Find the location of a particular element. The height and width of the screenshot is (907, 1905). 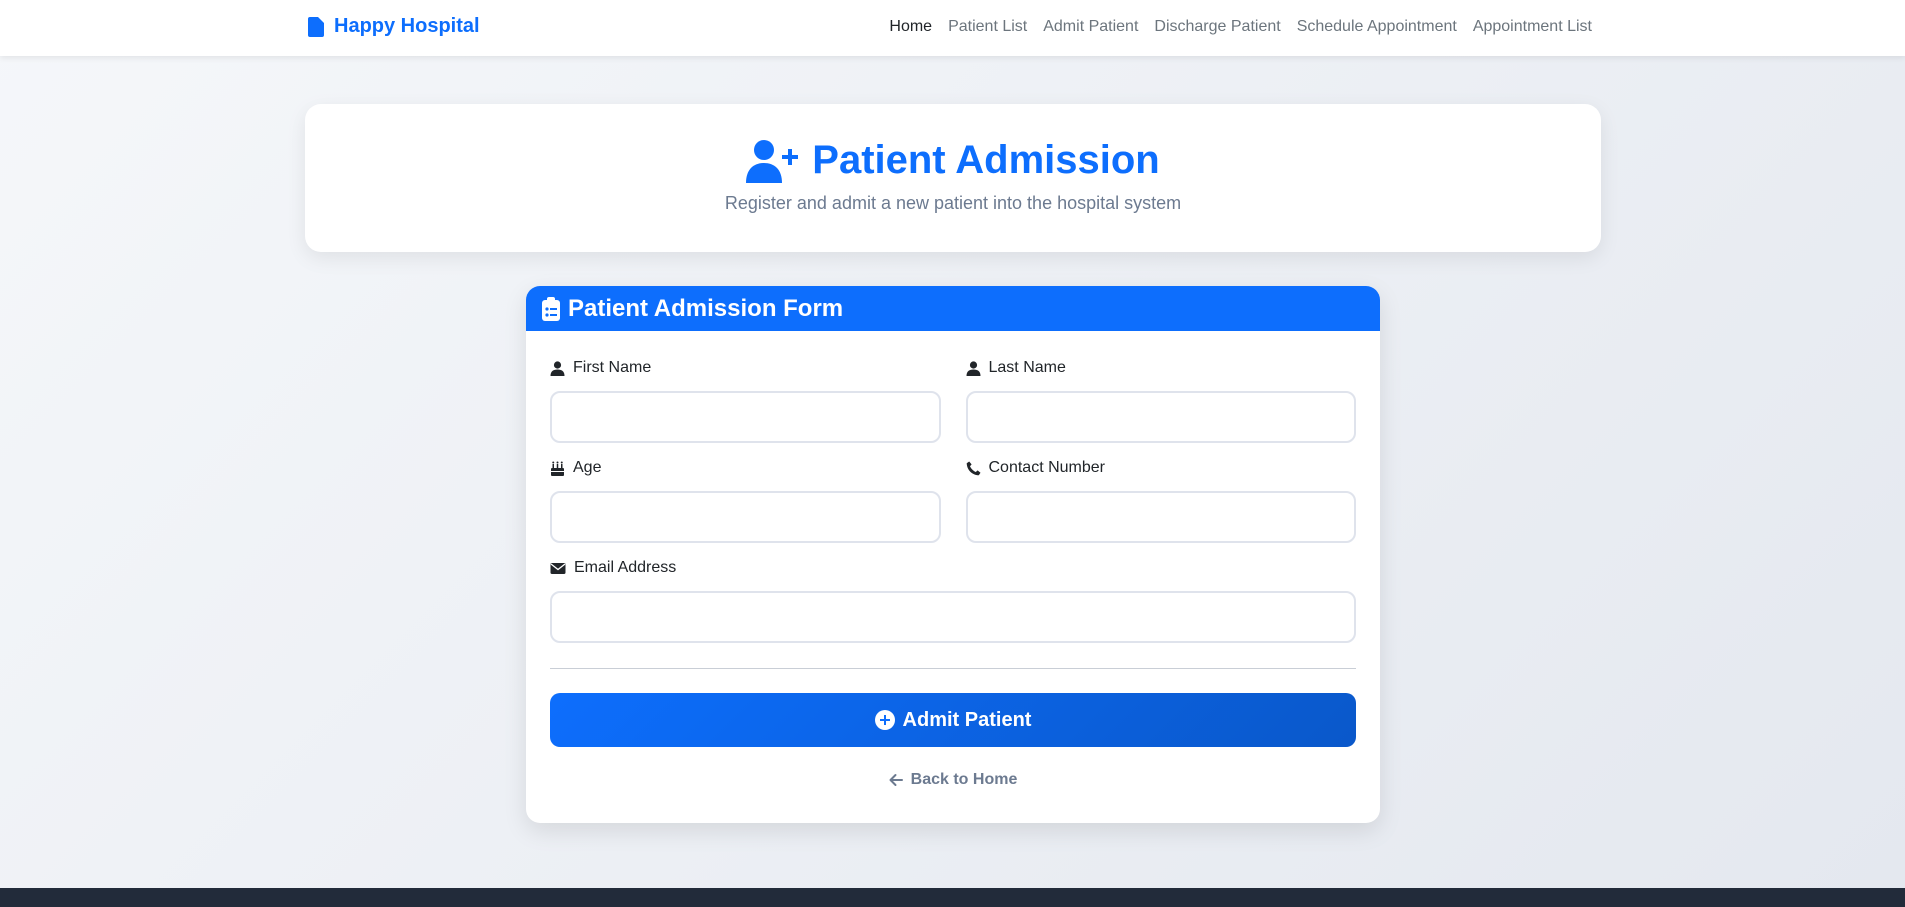

page-title: Patient Admission is located at coordinates (986, 160).